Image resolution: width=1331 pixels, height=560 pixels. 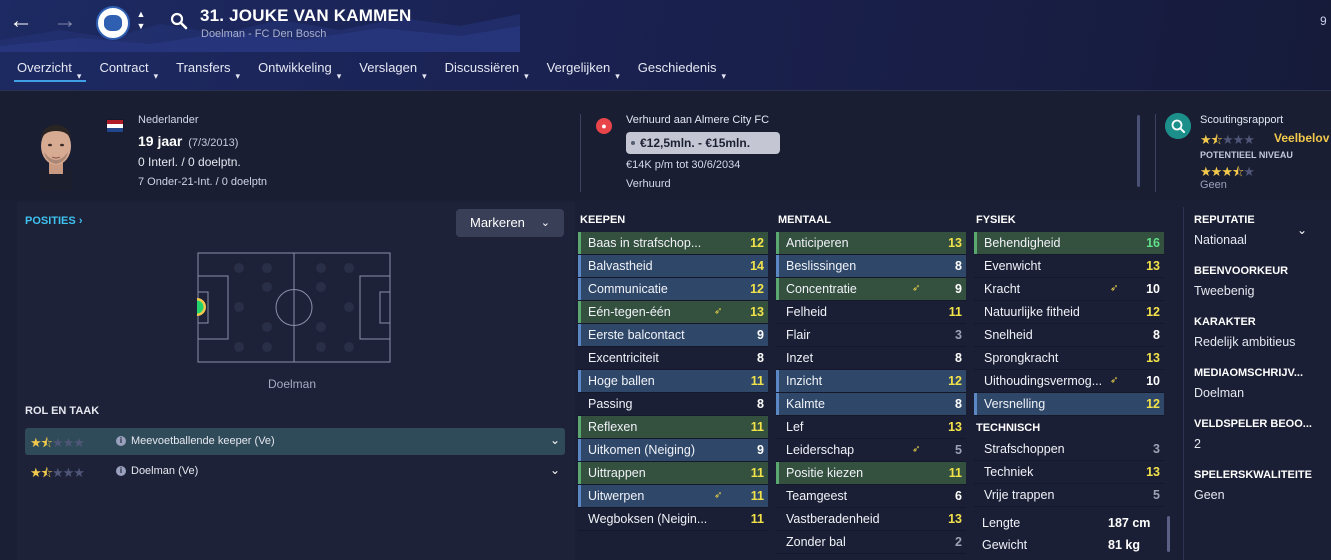 What do you see at coordinates (757, 427) in the screenshot?
I see `attribute-value: 11` at bounding box center [757, 427].